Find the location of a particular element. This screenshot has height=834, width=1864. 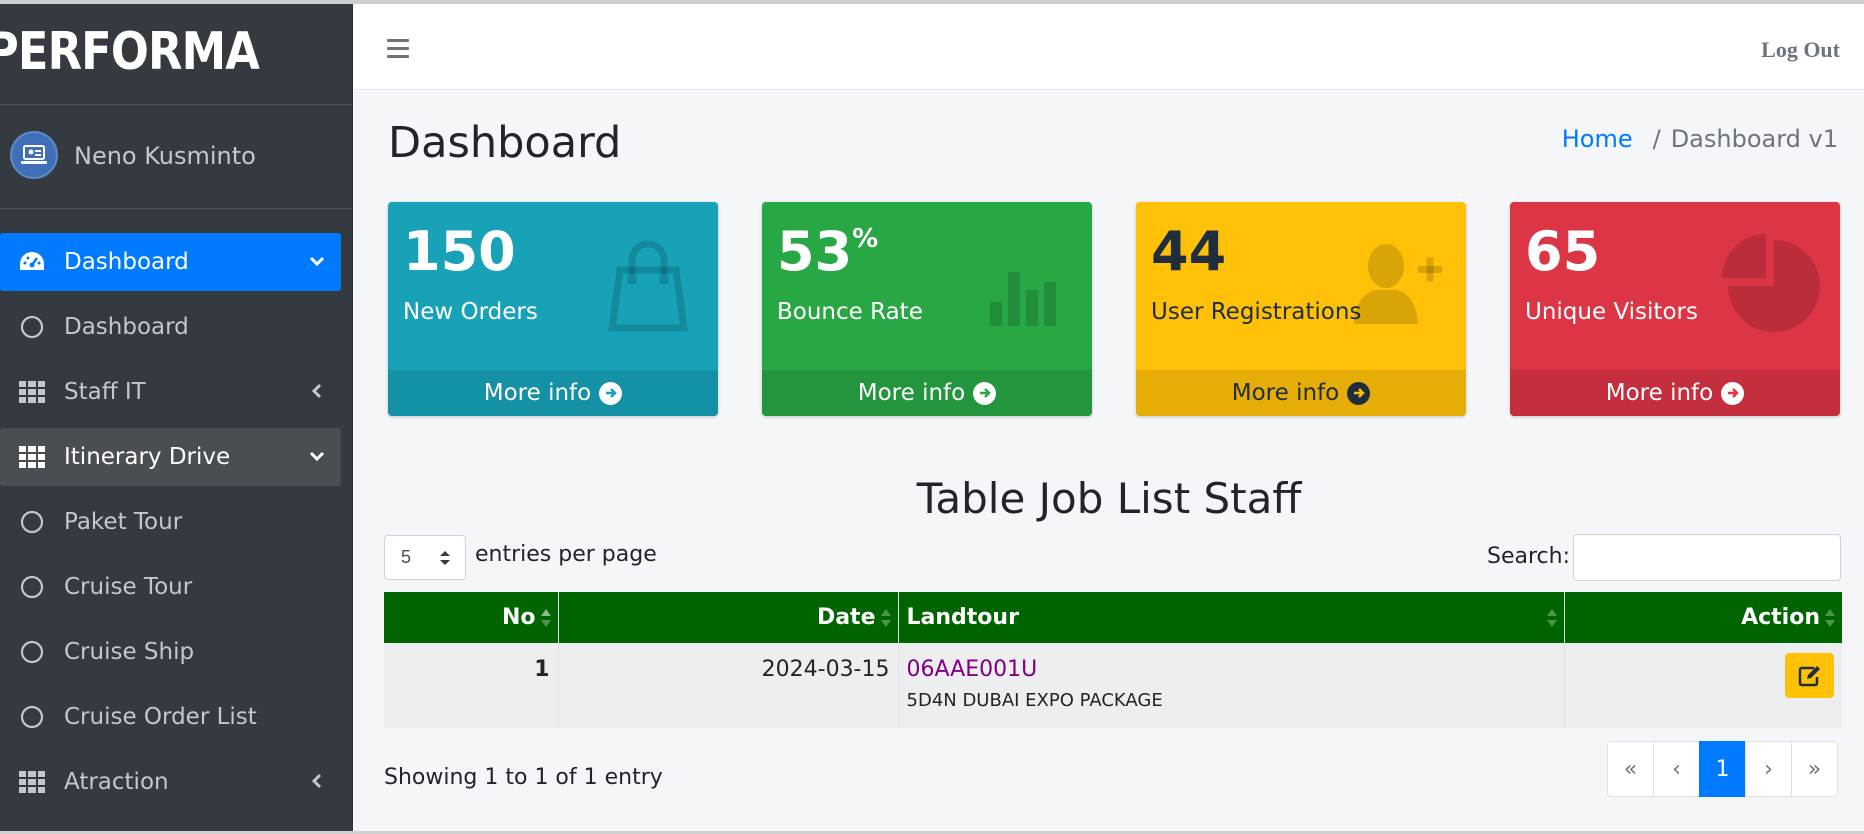

avatar is located at coordinates (34, 155).